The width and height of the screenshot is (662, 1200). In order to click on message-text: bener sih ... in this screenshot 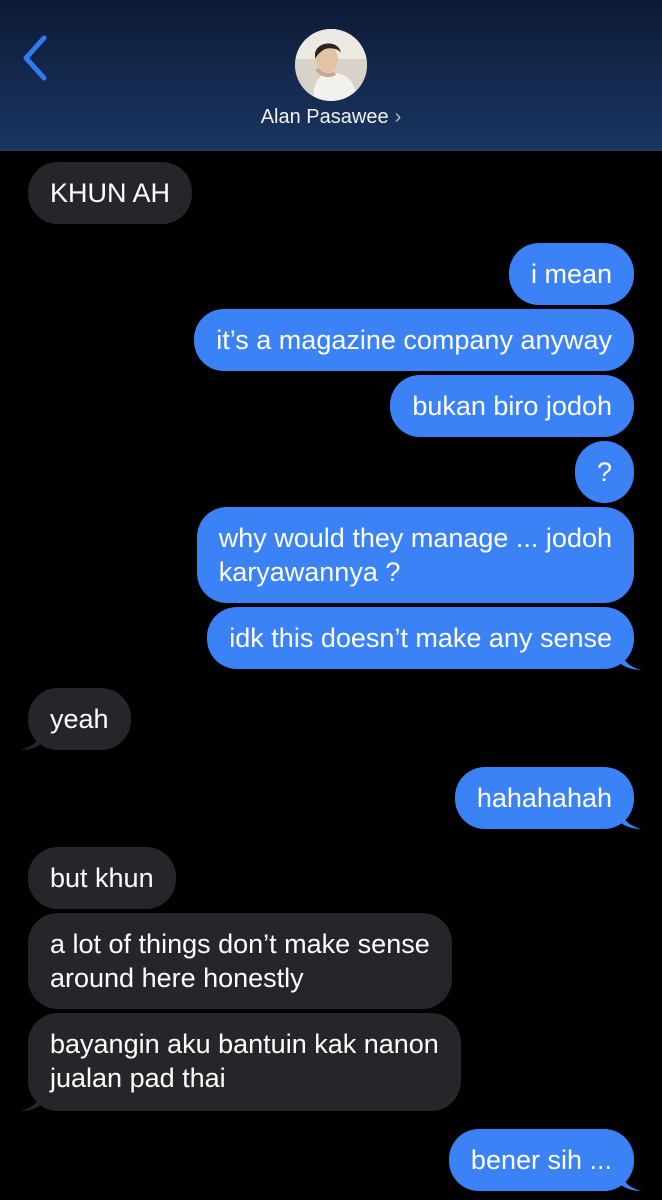, I will do `click(541, 1160)`.